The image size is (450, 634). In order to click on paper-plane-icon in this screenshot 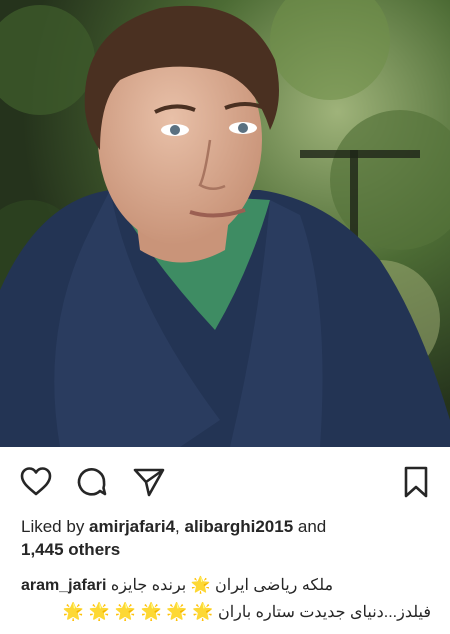, I will do `click(149, 482)`.